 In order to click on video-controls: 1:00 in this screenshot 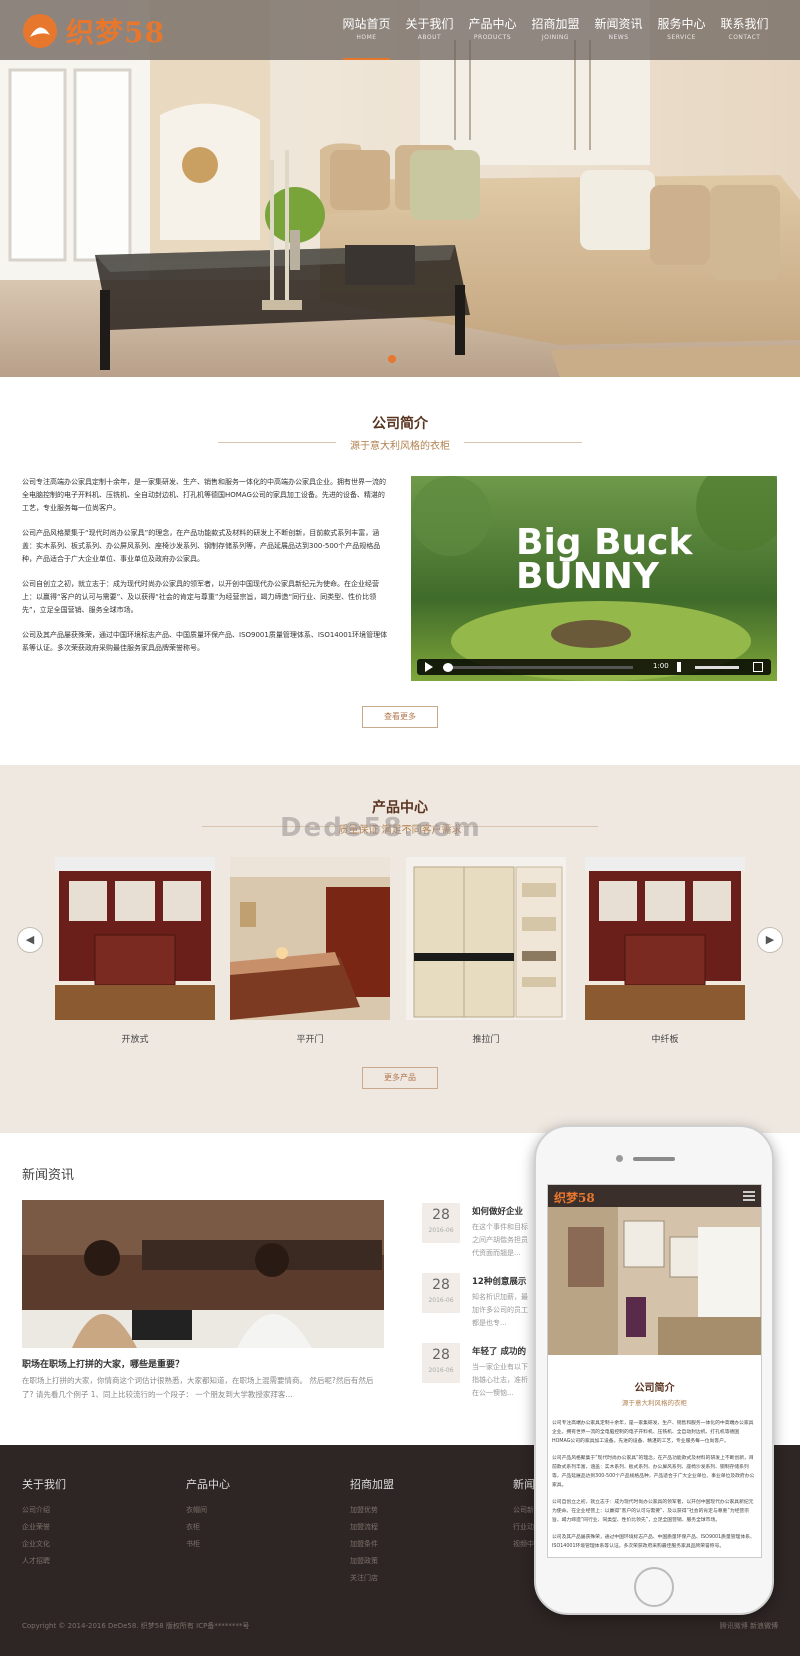, I will do `click(594, 667)`.